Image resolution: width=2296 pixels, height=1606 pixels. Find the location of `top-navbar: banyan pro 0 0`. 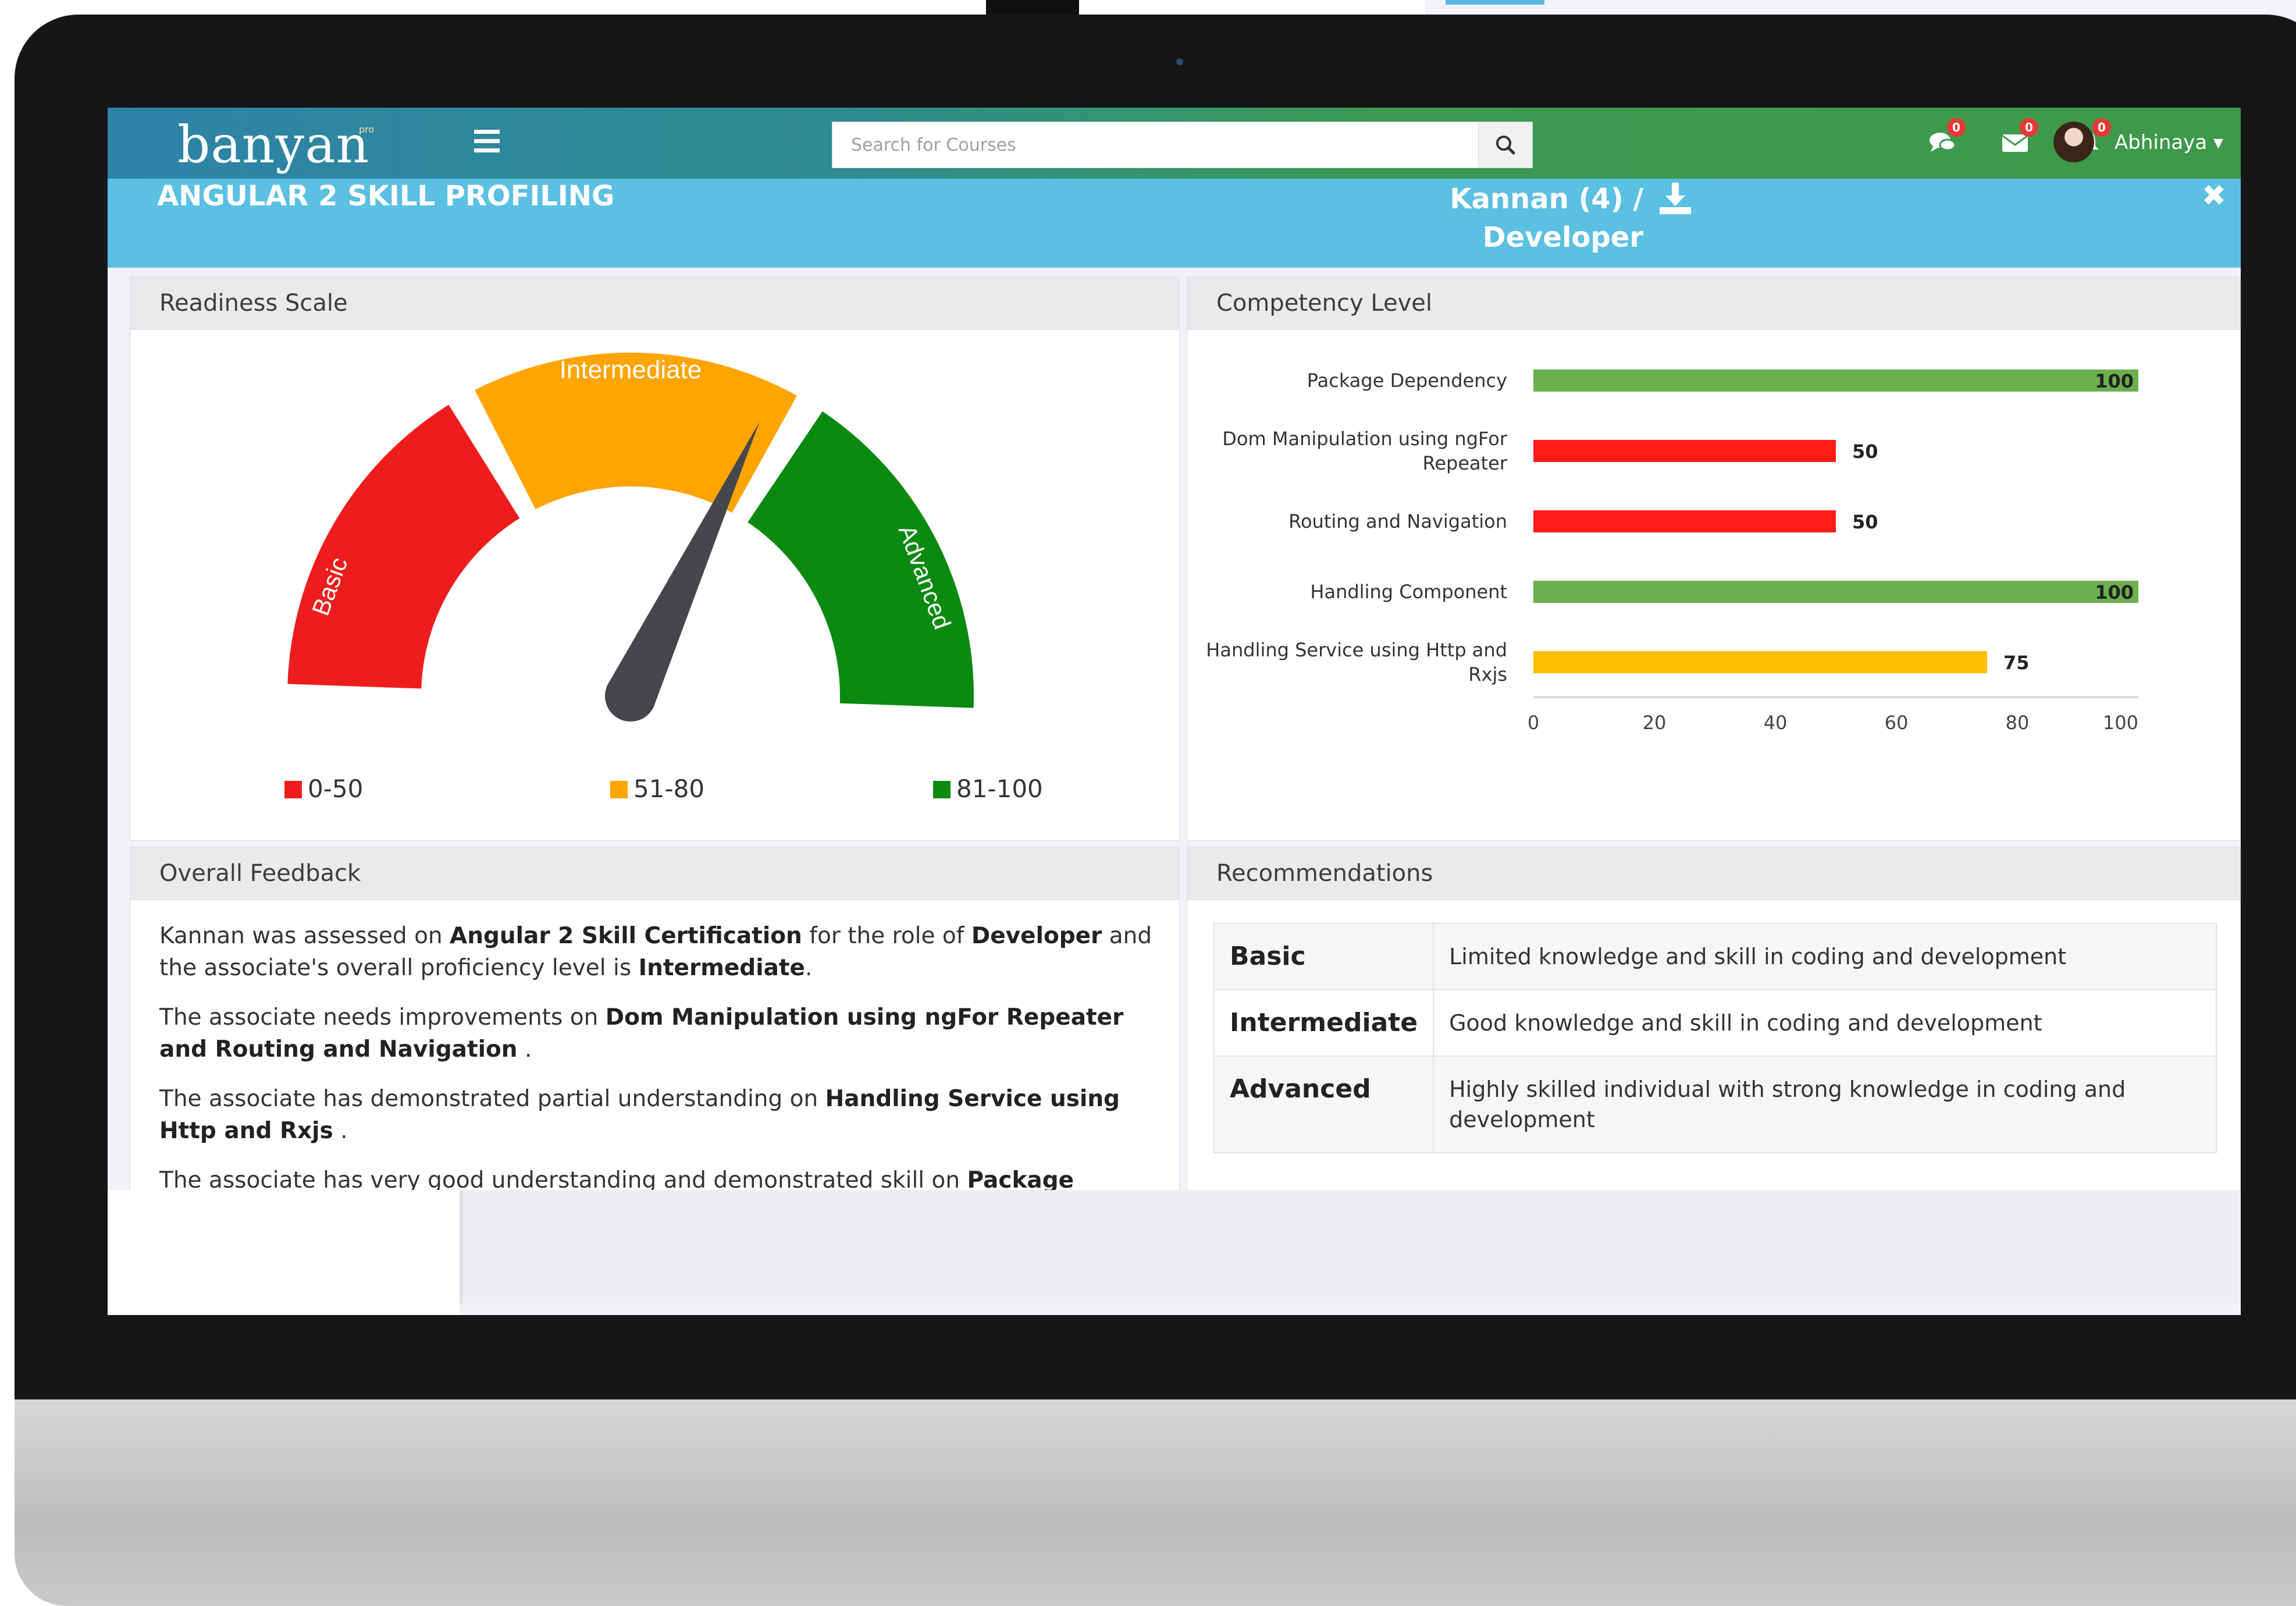

top-navbar: banyan pro 0 0 is located at coordinates (1174, 143).